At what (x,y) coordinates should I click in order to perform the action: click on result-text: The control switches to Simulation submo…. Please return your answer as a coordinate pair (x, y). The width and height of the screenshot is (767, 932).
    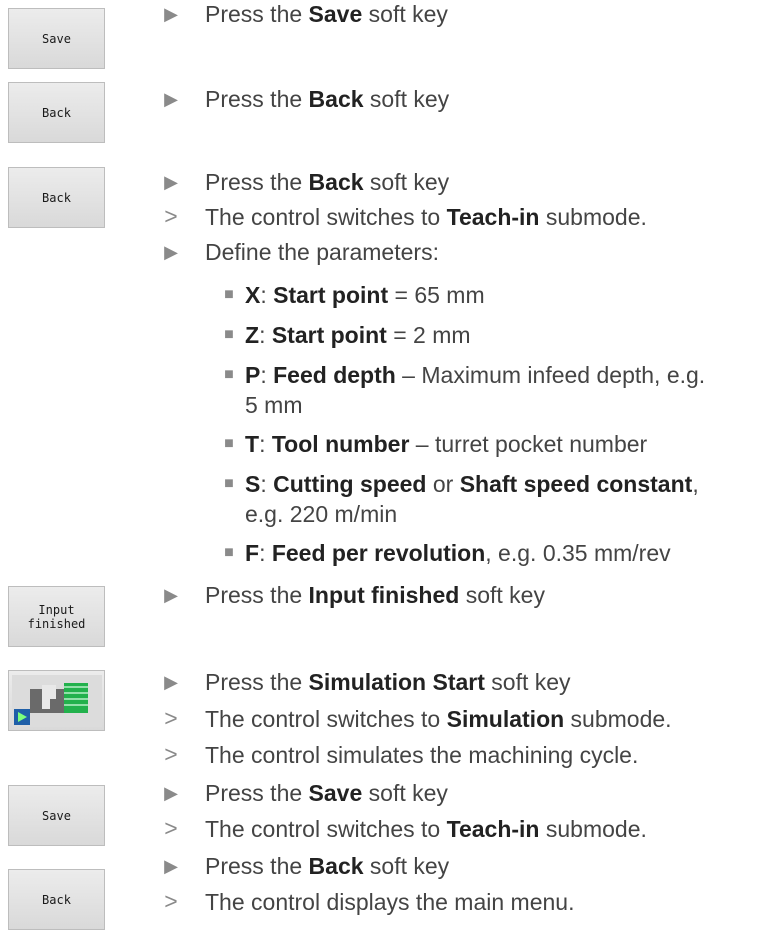
    Looking at the image, I should click on (438, 719).